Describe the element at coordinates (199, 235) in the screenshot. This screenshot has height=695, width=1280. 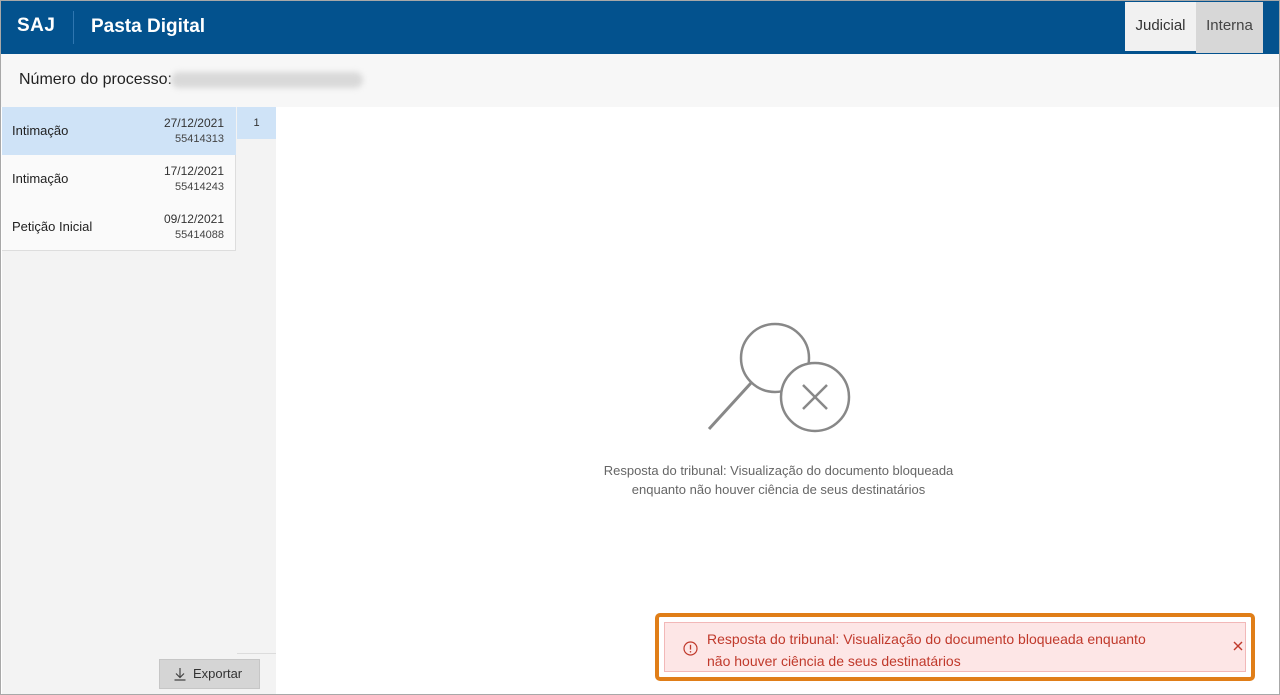
I see `document-id: 55414088` at that location.